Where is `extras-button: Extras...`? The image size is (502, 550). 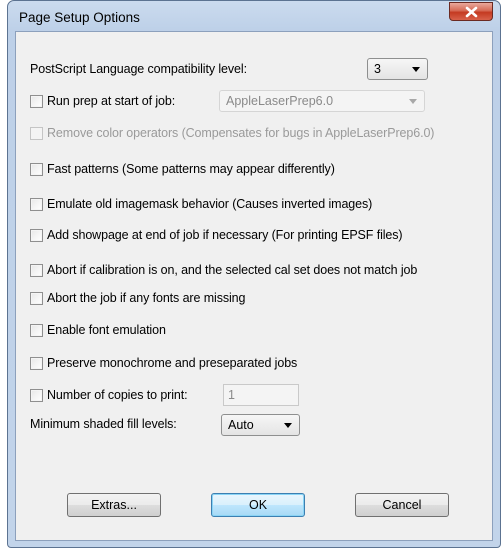 extras-button: Extras... is located at coordinates (114, 505).